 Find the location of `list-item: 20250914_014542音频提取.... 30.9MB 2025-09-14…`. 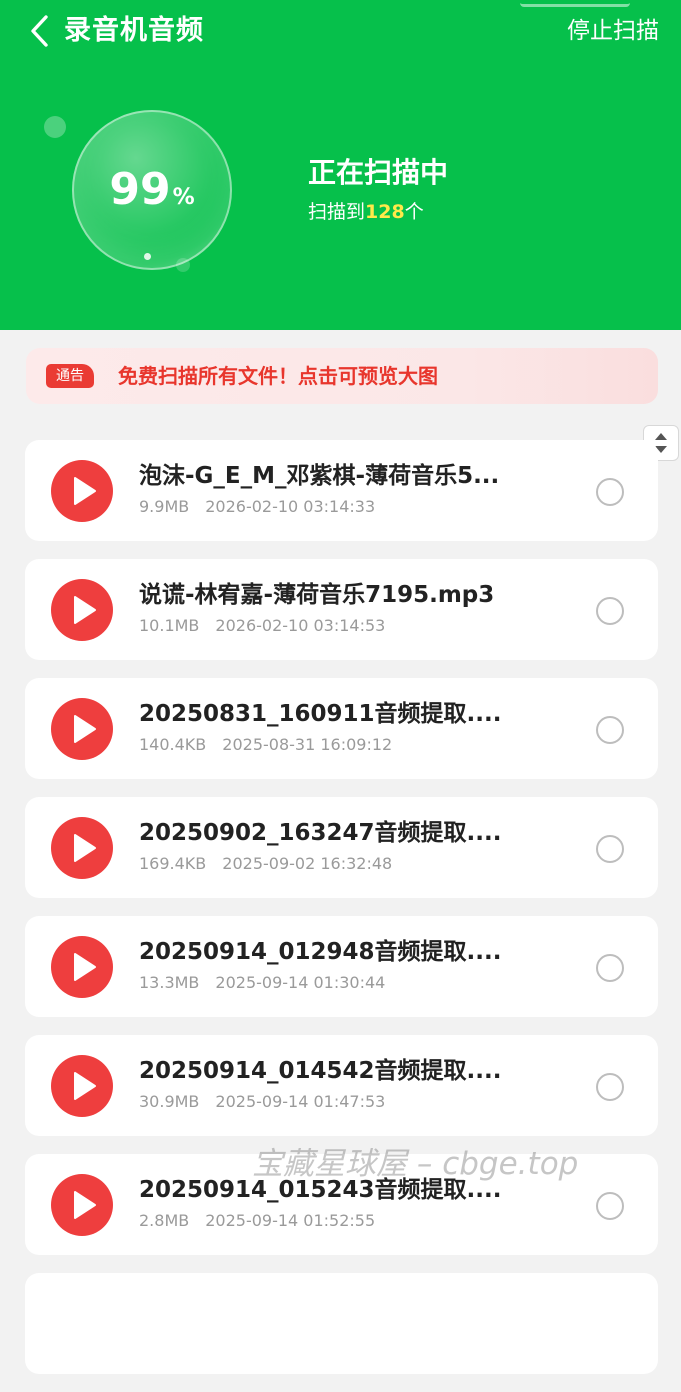

list-item: 20250914_014542音频提取.... 30.9MB 2025-09-14… is located at coordinates (341, 1085).